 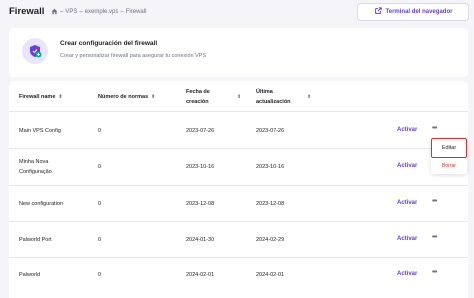 What do you see at coordinates (200, 204) in the screenshot?
I see `row-3-created: 2023-12-08` at bounding box center [200, 204].